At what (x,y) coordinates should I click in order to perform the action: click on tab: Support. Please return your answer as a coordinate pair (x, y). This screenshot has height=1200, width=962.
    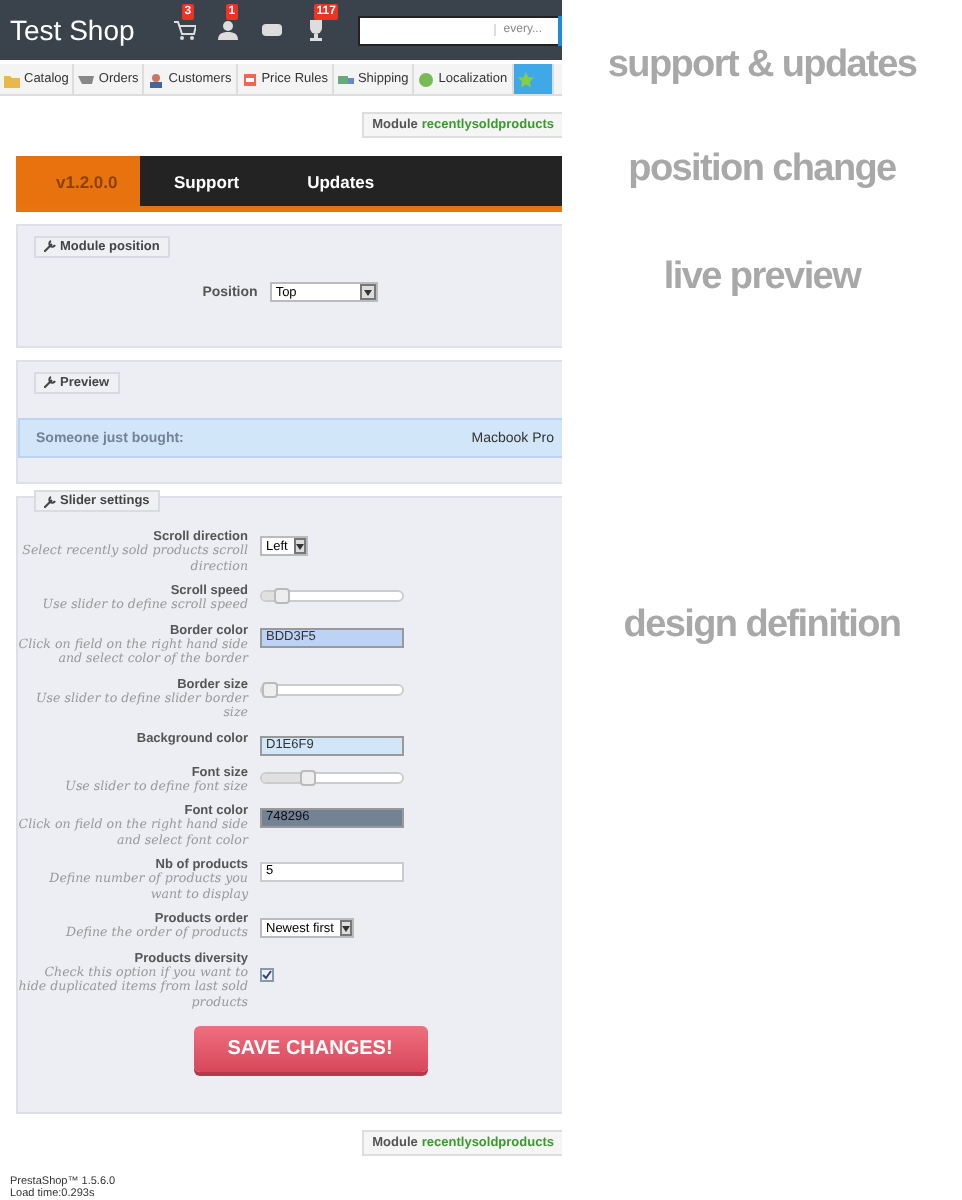
    Looking at the image, I should click on (207, 181).